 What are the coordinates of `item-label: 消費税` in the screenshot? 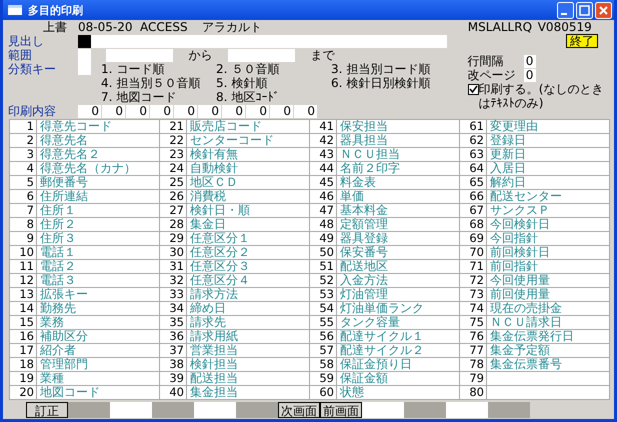 It's located at (206, 196).